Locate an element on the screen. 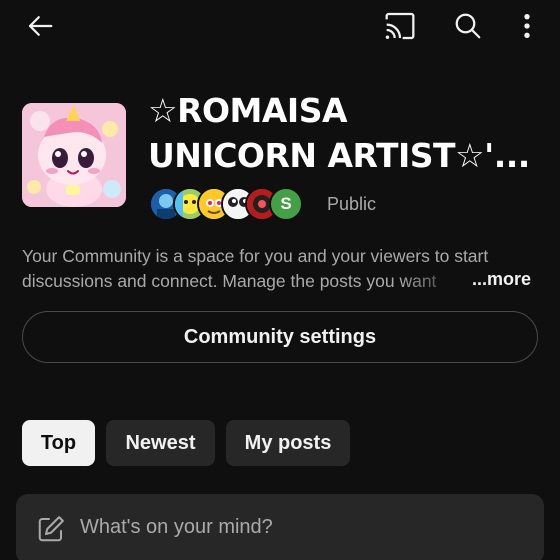 This screenshot has width=560, height=560. search-button is located at coordinates (468, 26).